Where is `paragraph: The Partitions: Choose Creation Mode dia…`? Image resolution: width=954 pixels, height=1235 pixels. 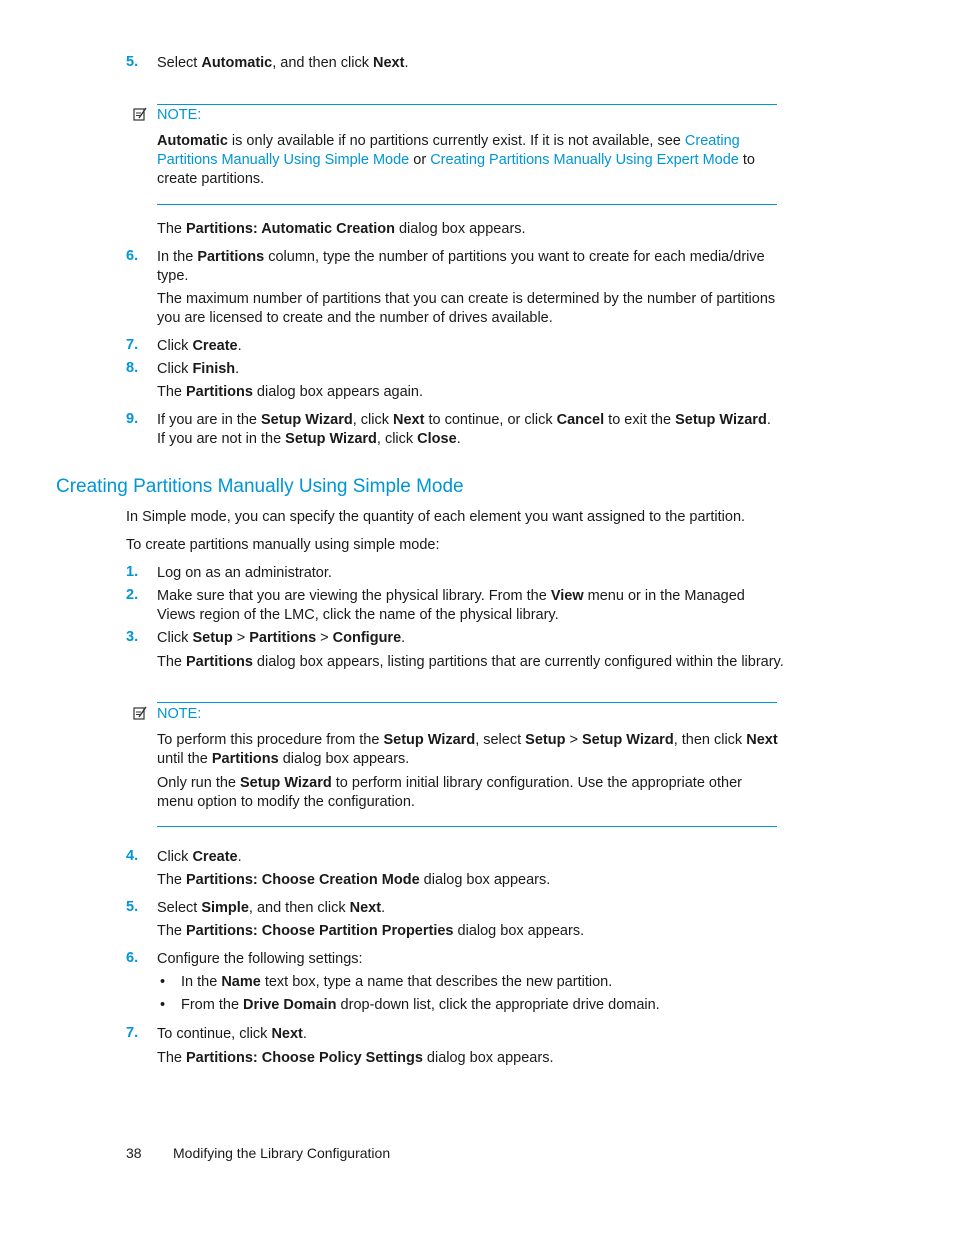
paragraph: The Partitions: Choose Creation Mode dia… is located at coordinates (354, 880).